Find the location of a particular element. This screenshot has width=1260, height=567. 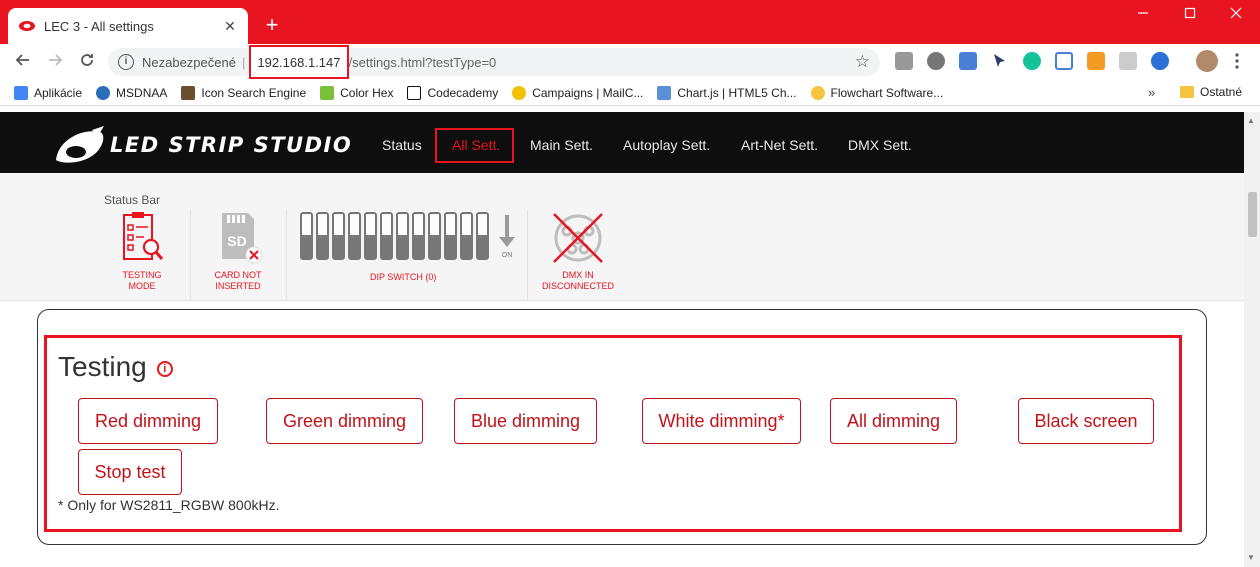

url-path: /settings.html?testType=0 is located at coordinates (422, 62).